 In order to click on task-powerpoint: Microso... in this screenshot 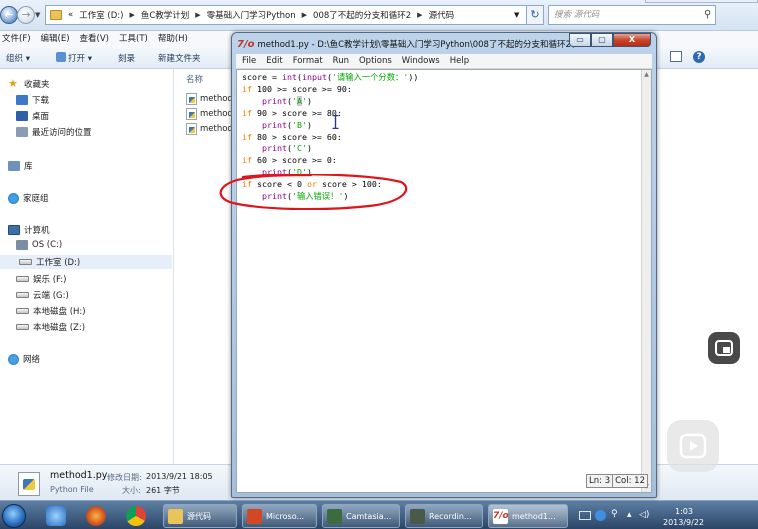, I will do `click(279, 516)`.